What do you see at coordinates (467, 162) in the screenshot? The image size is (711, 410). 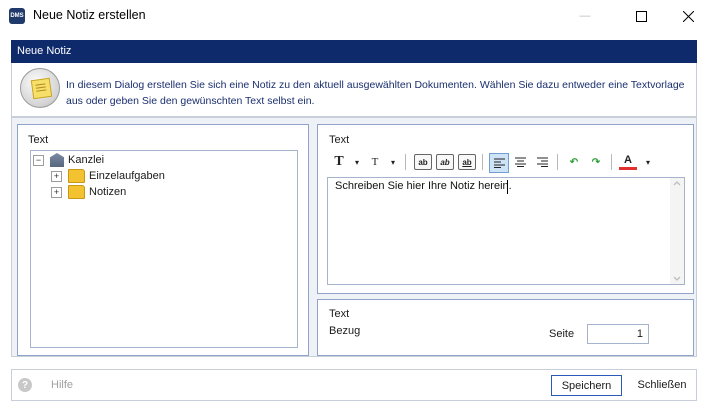 I see `underline-button: ab` at bounding box center [467, 162].